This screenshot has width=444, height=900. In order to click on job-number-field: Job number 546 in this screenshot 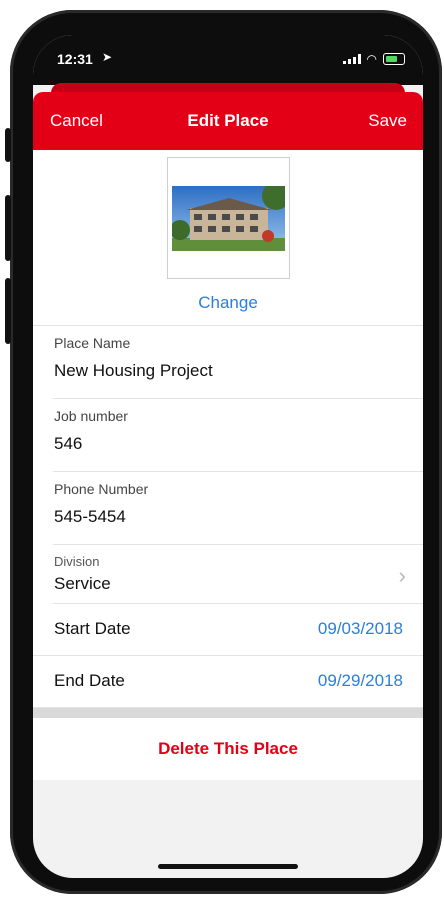, I will do `click(238, 435)`.